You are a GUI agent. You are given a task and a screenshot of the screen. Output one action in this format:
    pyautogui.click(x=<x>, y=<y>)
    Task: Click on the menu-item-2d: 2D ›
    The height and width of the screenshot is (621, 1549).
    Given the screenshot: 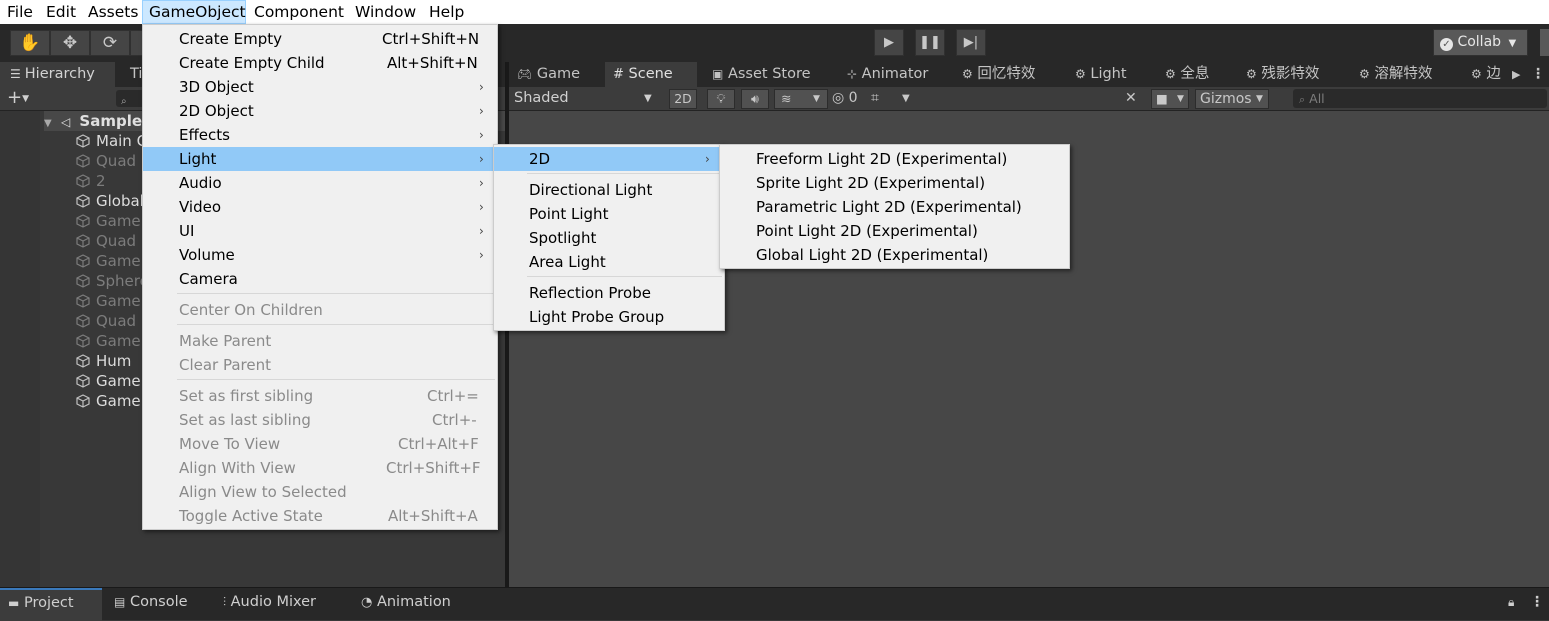 What is the action you would take?
    pyautogui.click(x=609, y=159)
    